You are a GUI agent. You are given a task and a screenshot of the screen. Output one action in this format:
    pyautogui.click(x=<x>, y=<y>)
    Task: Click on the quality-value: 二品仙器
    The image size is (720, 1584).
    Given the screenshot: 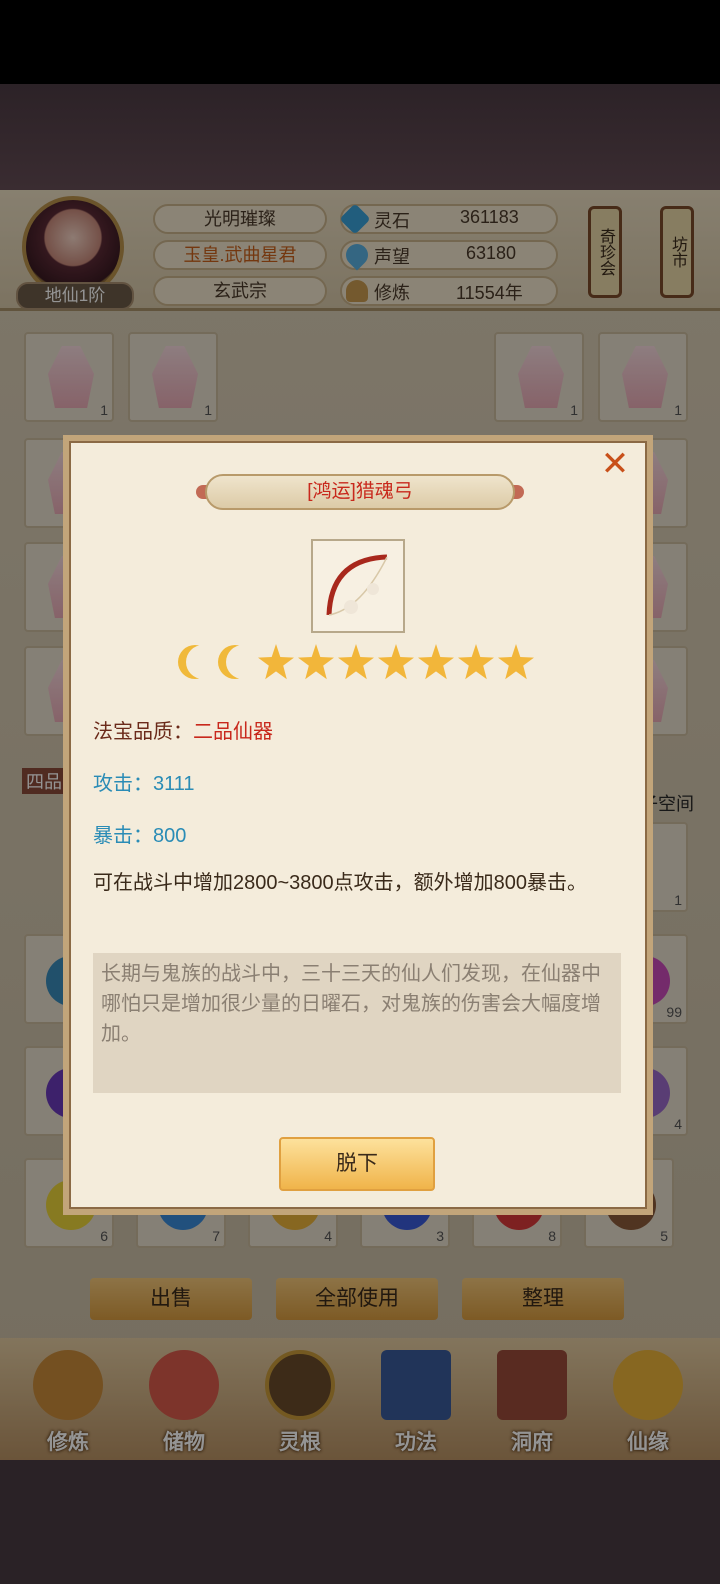 What is the action you would take?
    pyautogui.click(x=233, y=732)
    